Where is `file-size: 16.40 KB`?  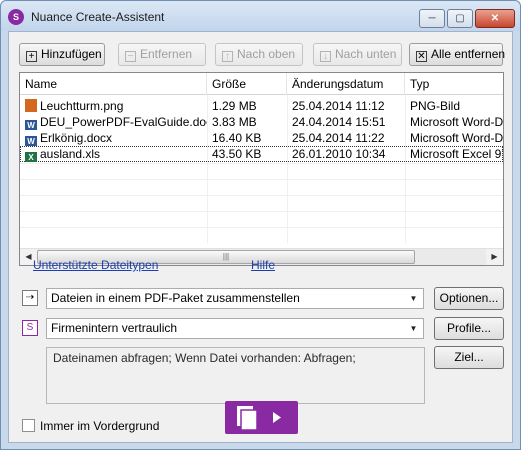
file-size: 16.40 KB is located at coordinates (237, 138).